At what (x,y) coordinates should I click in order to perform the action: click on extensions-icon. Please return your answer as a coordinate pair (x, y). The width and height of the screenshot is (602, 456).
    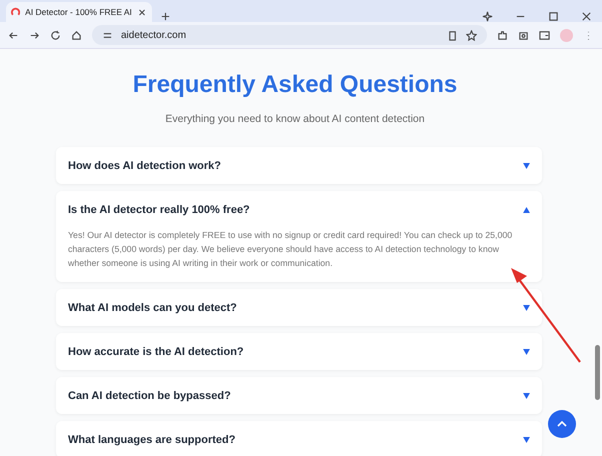
    Looking at the image, I should click on (502, 35).